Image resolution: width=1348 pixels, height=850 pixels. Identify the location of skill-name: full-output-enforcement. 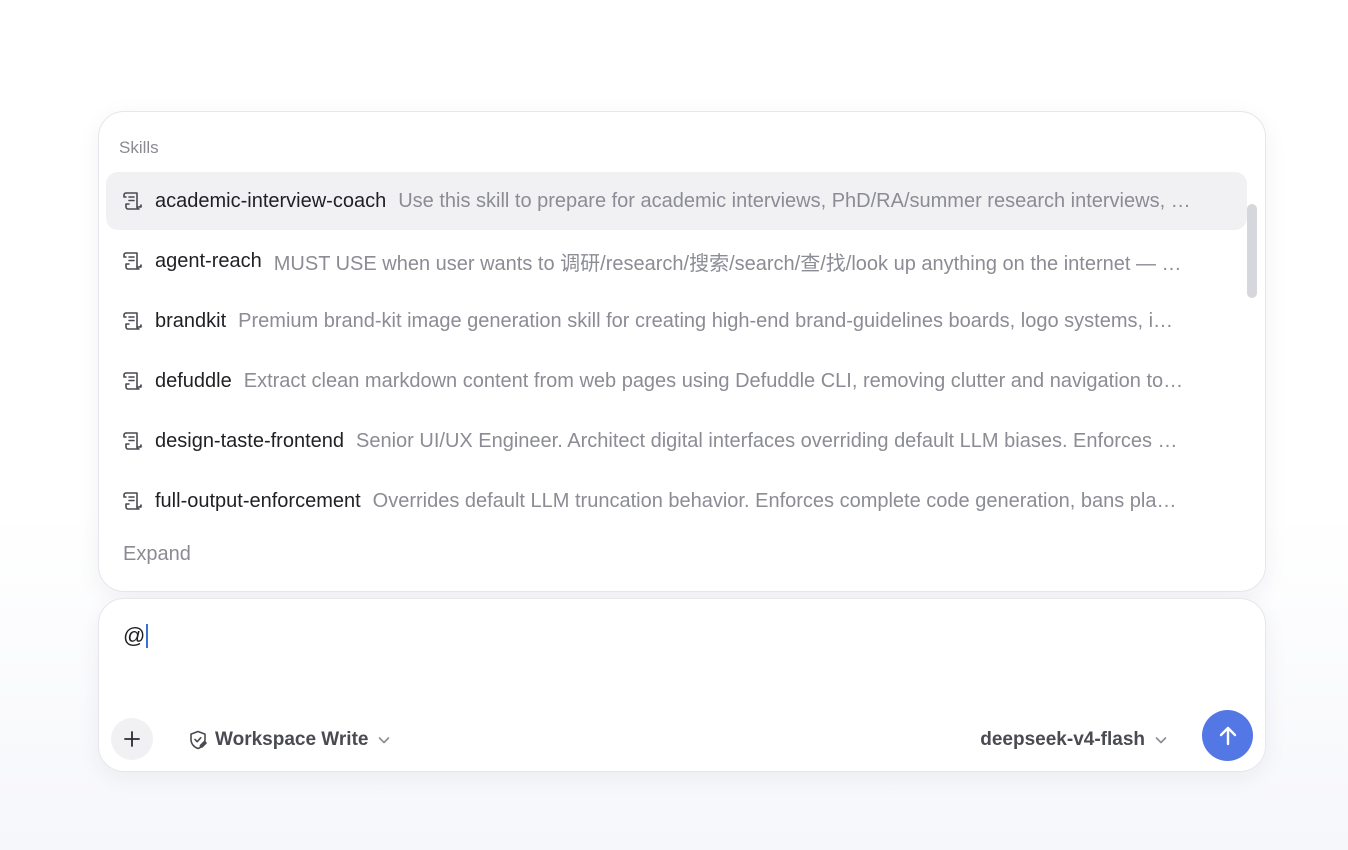
(258, 500).